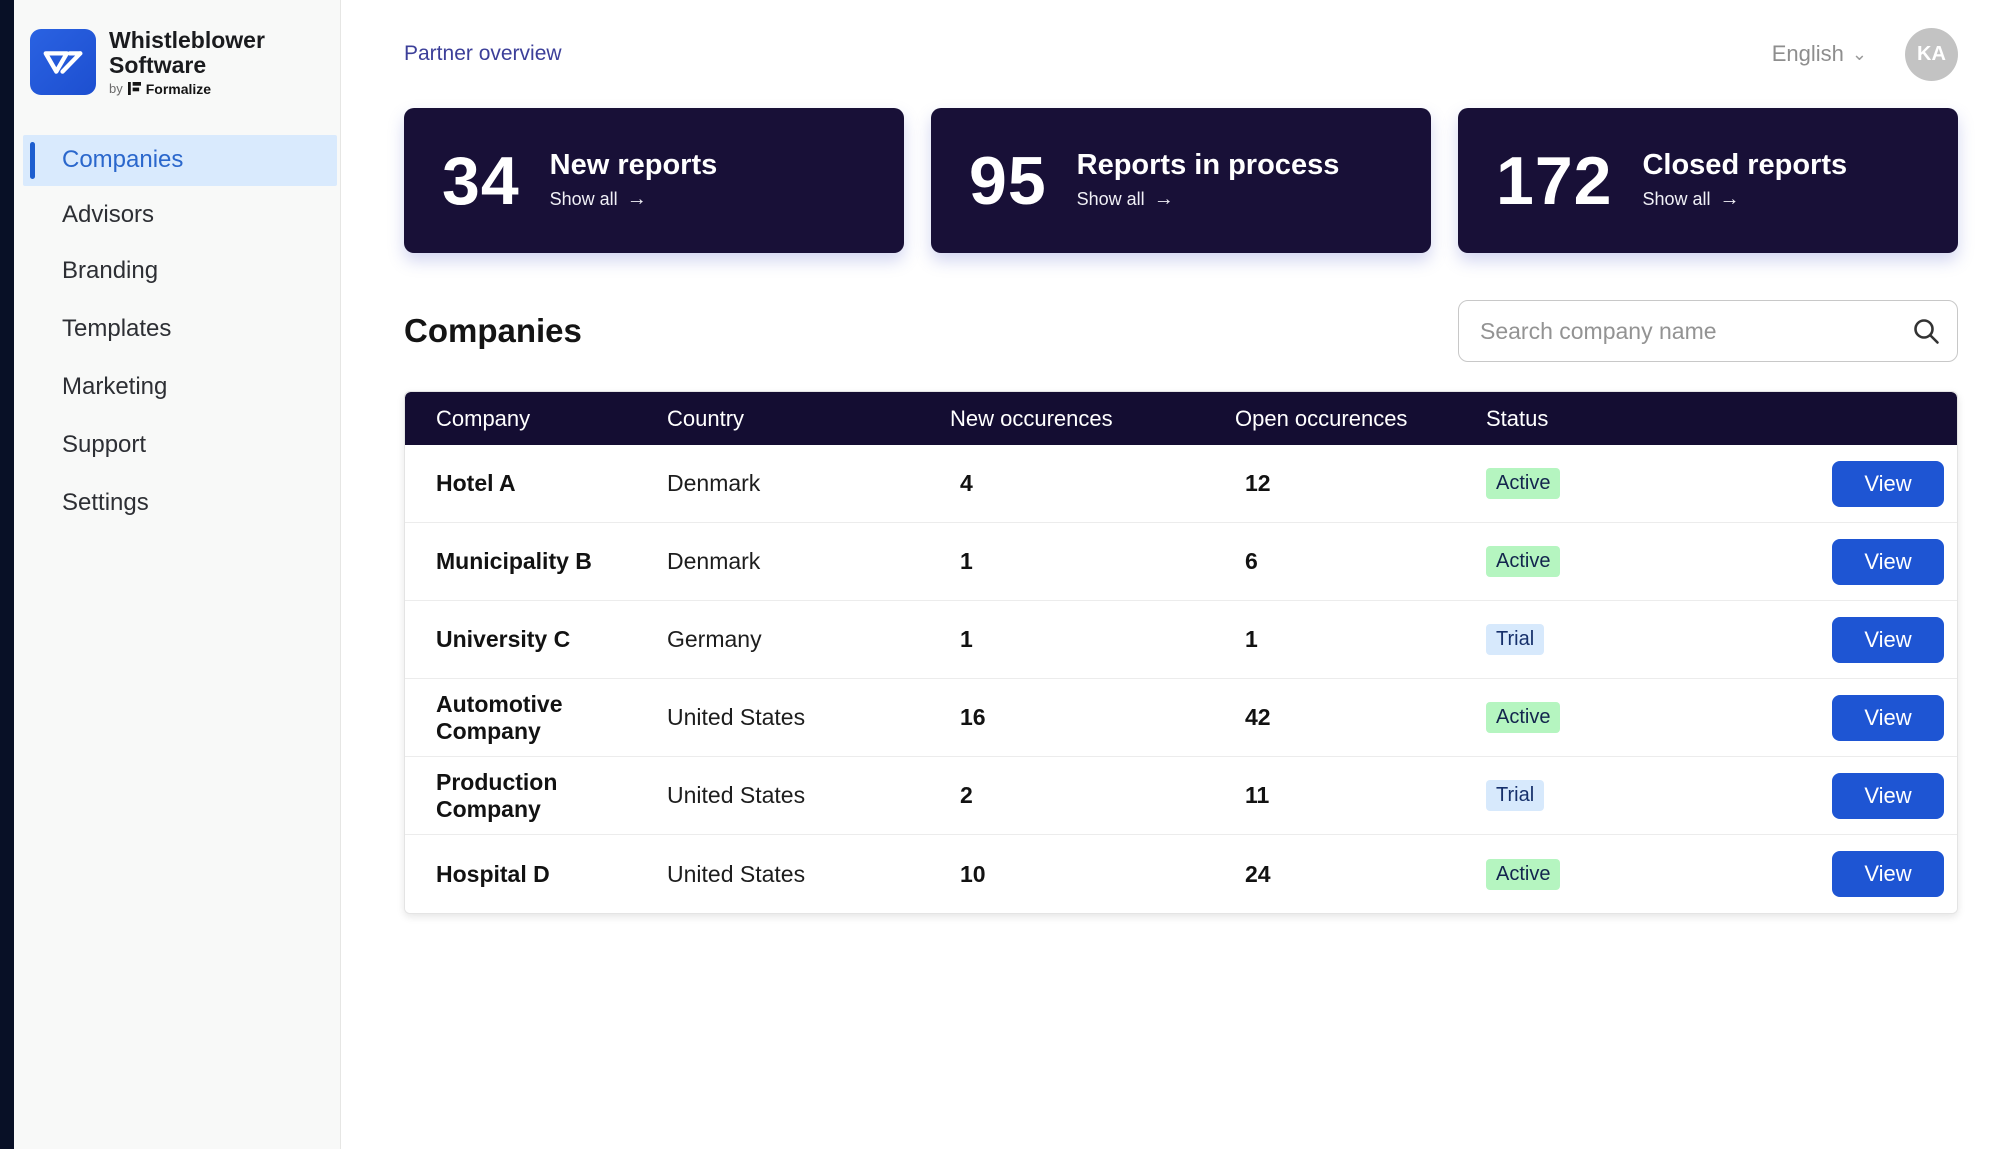 The image size is (2000, 1149). I want to click on sidebar-item: Advisors, so click(180, 215).